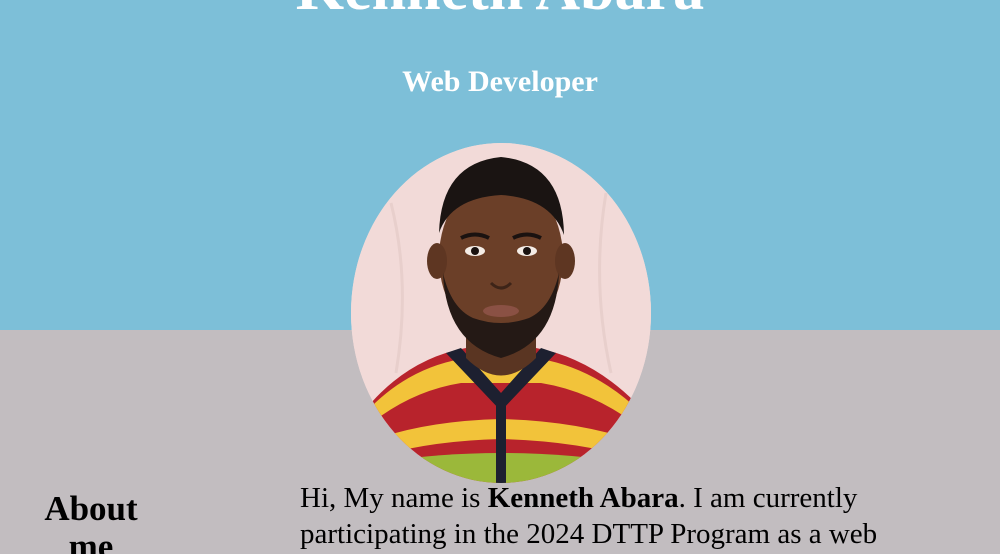 The image size is (1000, 554). What do you see at coordinates (500, 10) in the screenshot?
I see `page-title: Kenneth Abara` at bounding box center [500, 10].